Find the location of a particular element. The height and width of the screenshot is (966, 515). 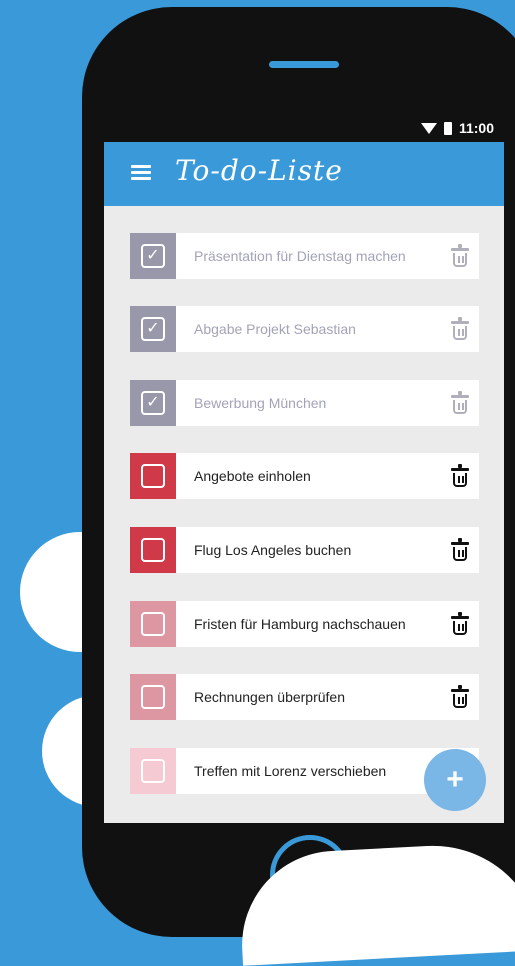

task-item: ✓ Bewerbung München is located at coordinates (304, 403).